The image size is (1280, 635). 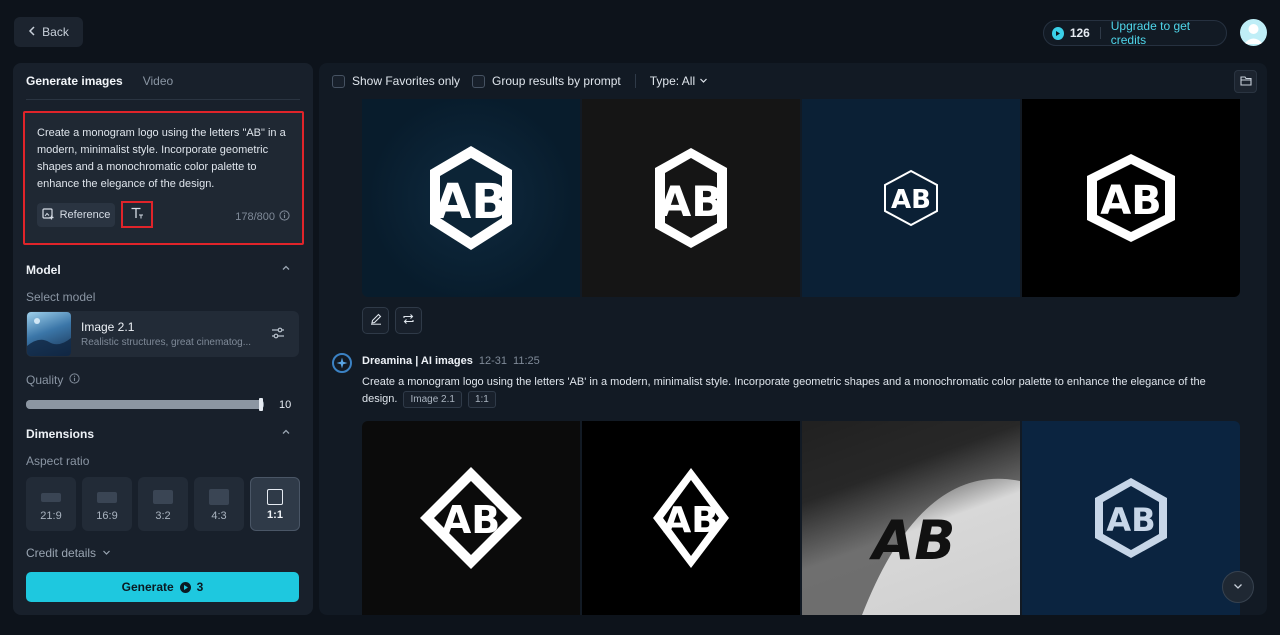 I want to click on regenerate-button, so click(x=408, y=320).